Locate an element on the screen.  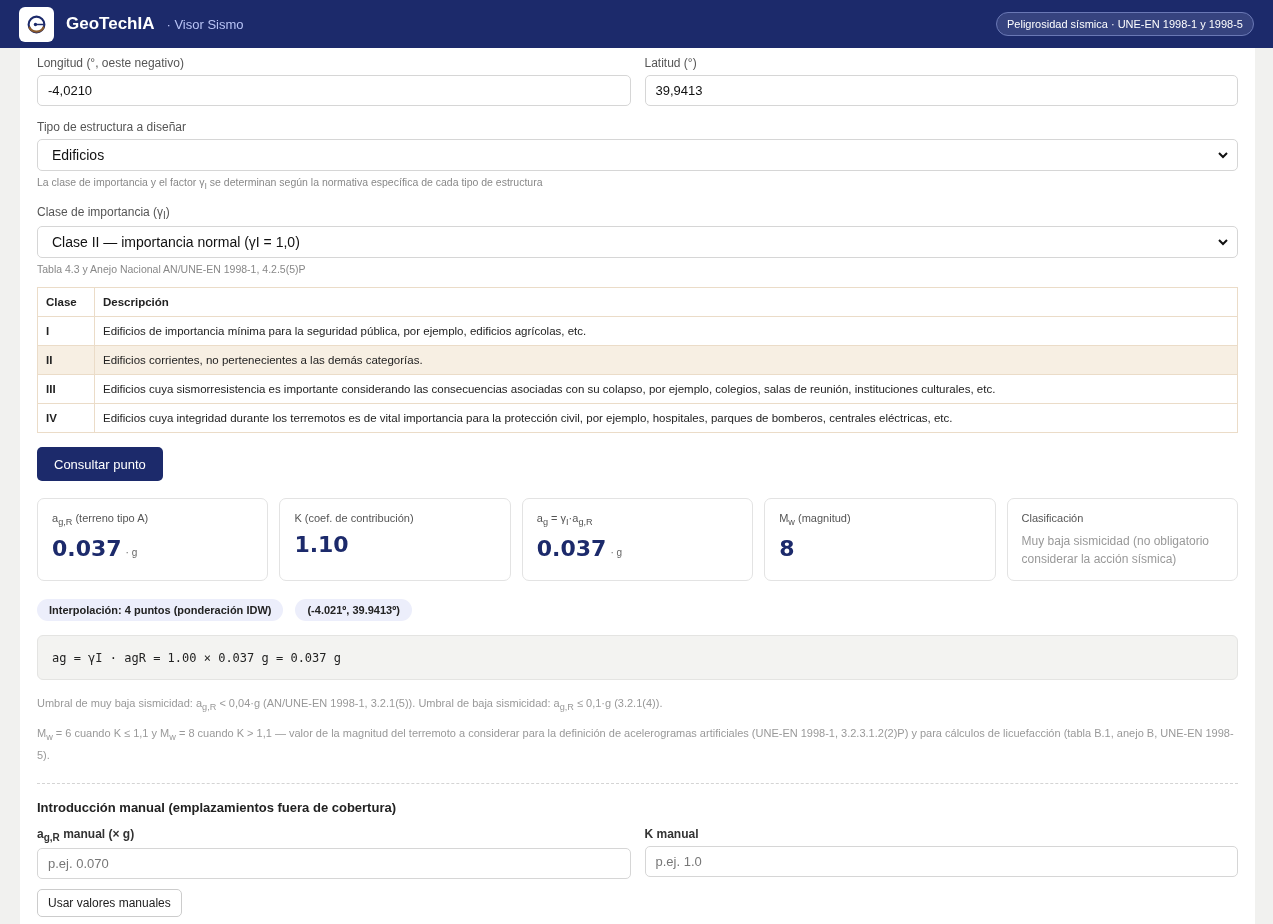
coordinate-input: -4,0210 is located at coordinates (334, 90).